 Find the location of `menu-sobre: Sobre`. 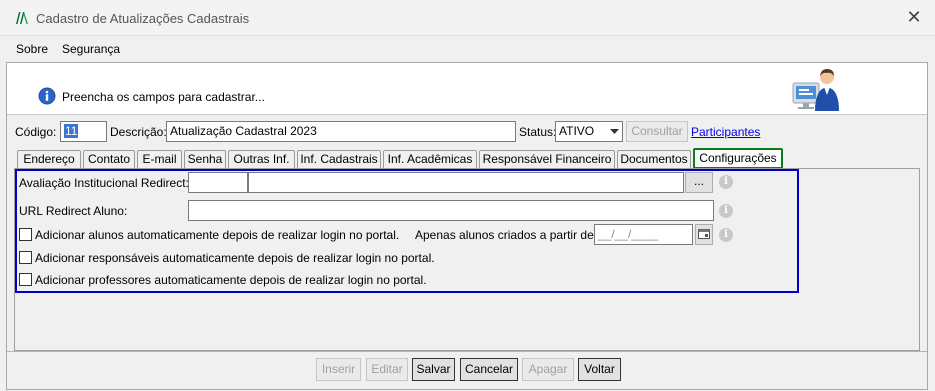

menu-sobre: Sobre is located at coordinates (32, 49).